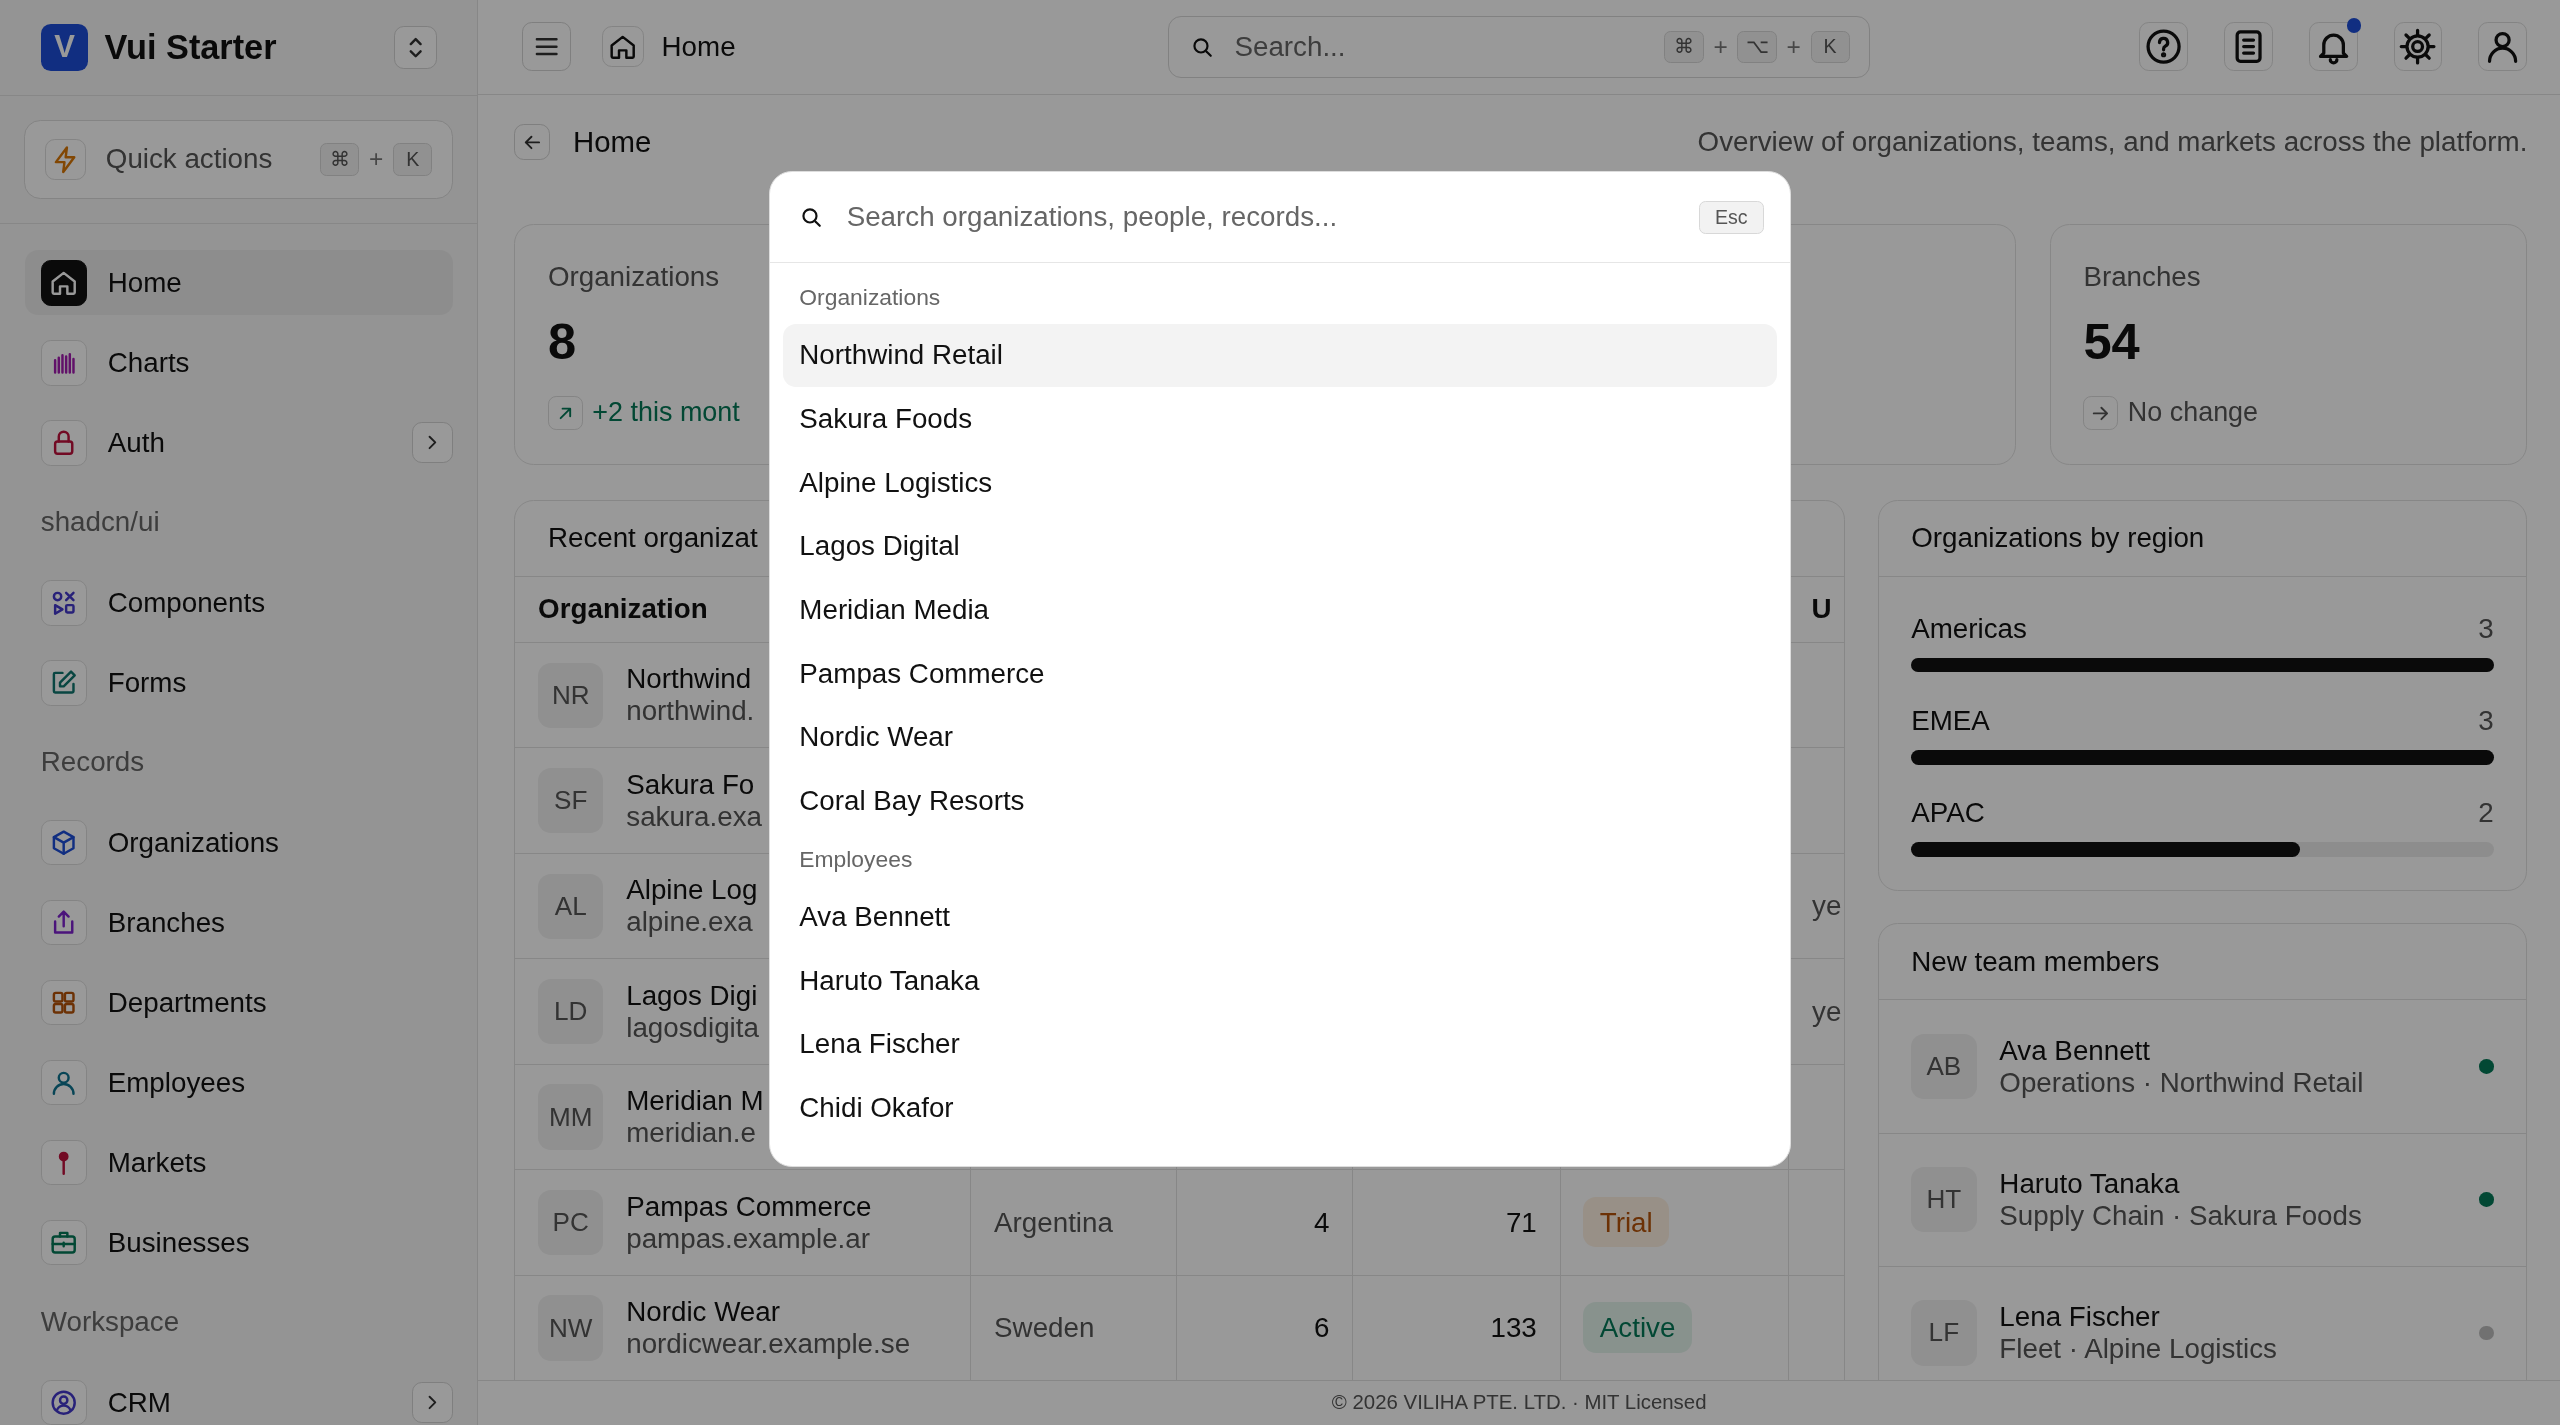  I want to click on avatar: NW, so click(571, 1328).